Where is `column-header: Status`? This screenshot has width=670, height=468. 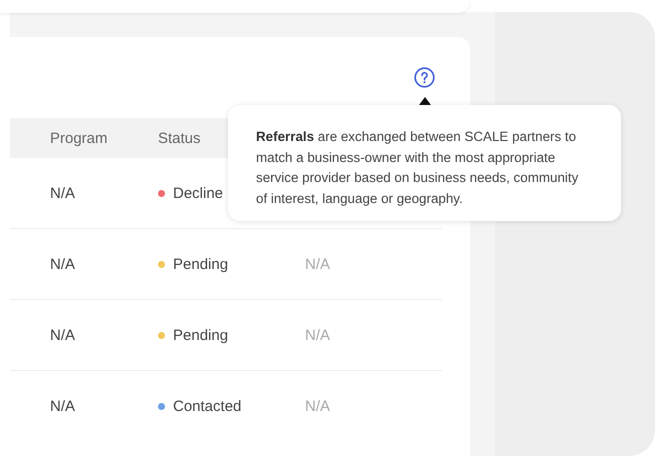 column-header: Status is located at coordinates (179, 138).